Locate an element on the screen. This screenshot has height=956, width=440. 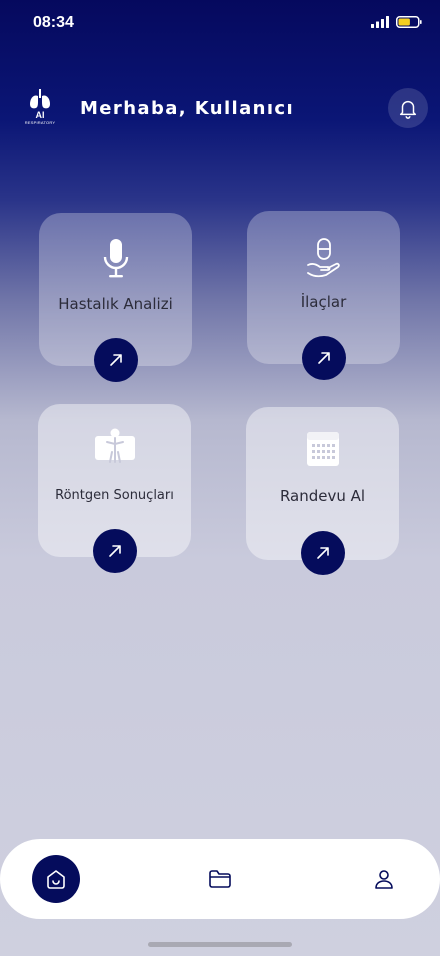
card-medications: İlaçlar is located at coordinates (323, 295).